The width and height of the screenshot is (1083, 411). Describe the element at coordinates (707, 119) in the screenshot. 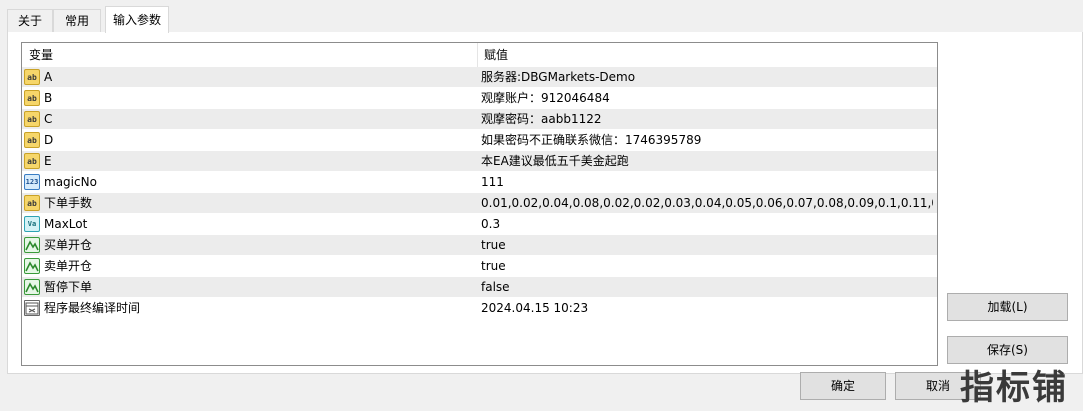

I see `variable-value: 观摩密码：aabb1122` at that location.